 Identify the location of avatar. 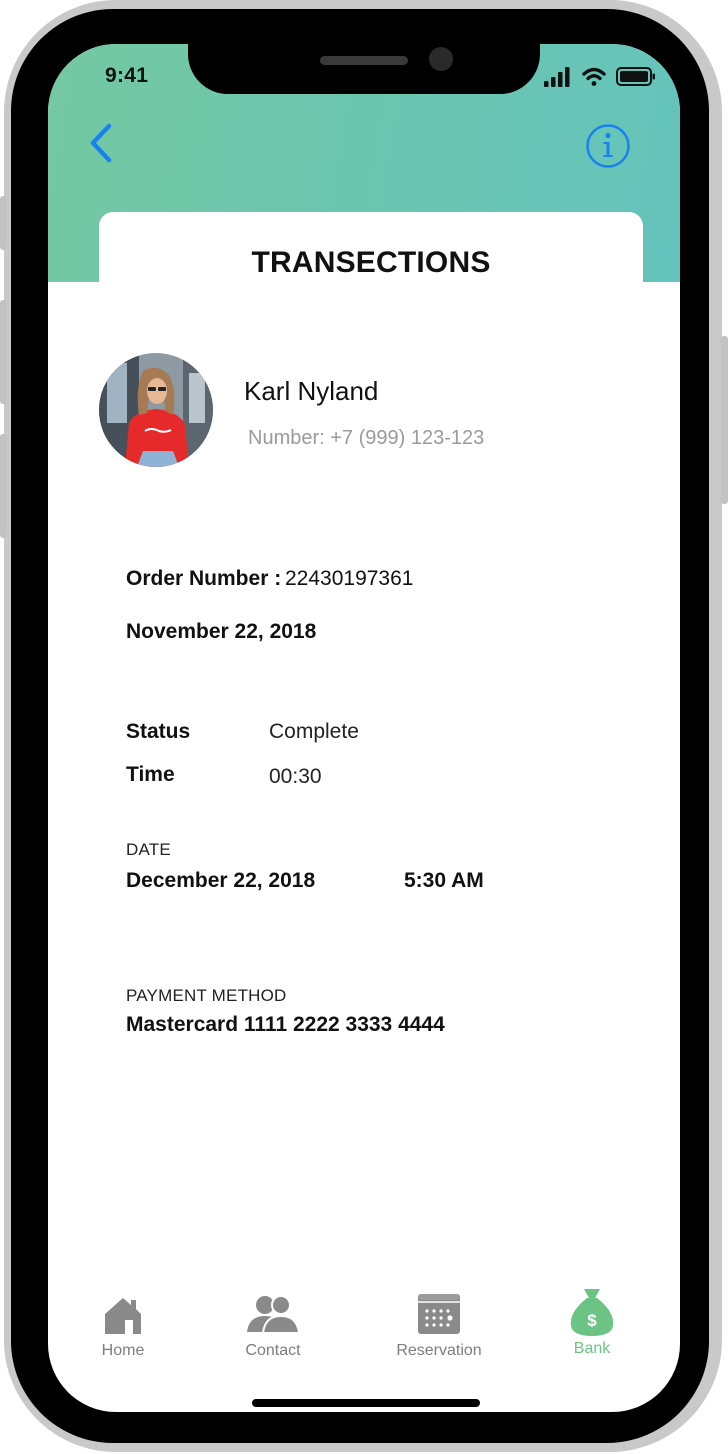
(156, 410).